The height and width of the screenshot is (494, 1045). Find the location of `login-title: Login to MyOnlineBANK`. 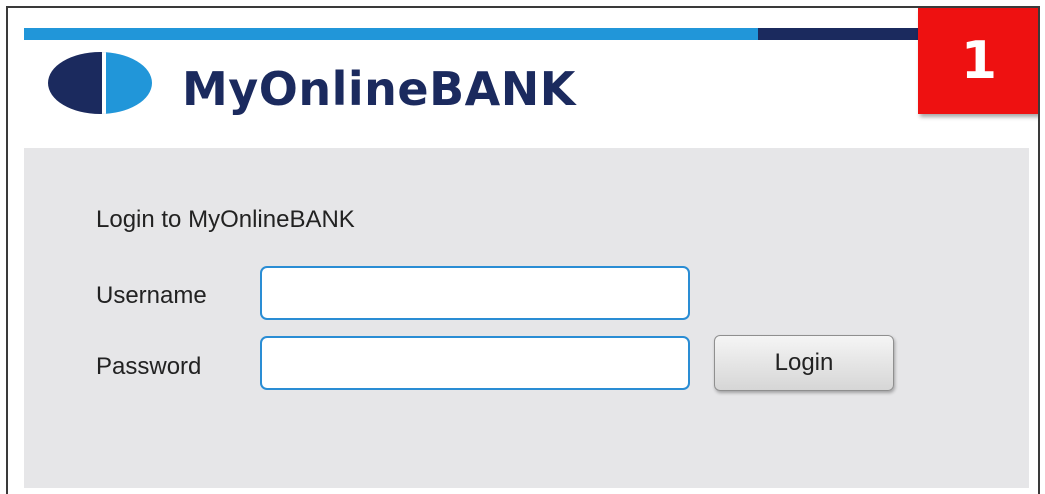

login-title: Login to MyOnlineBANK is located at coordinates (225, 219).